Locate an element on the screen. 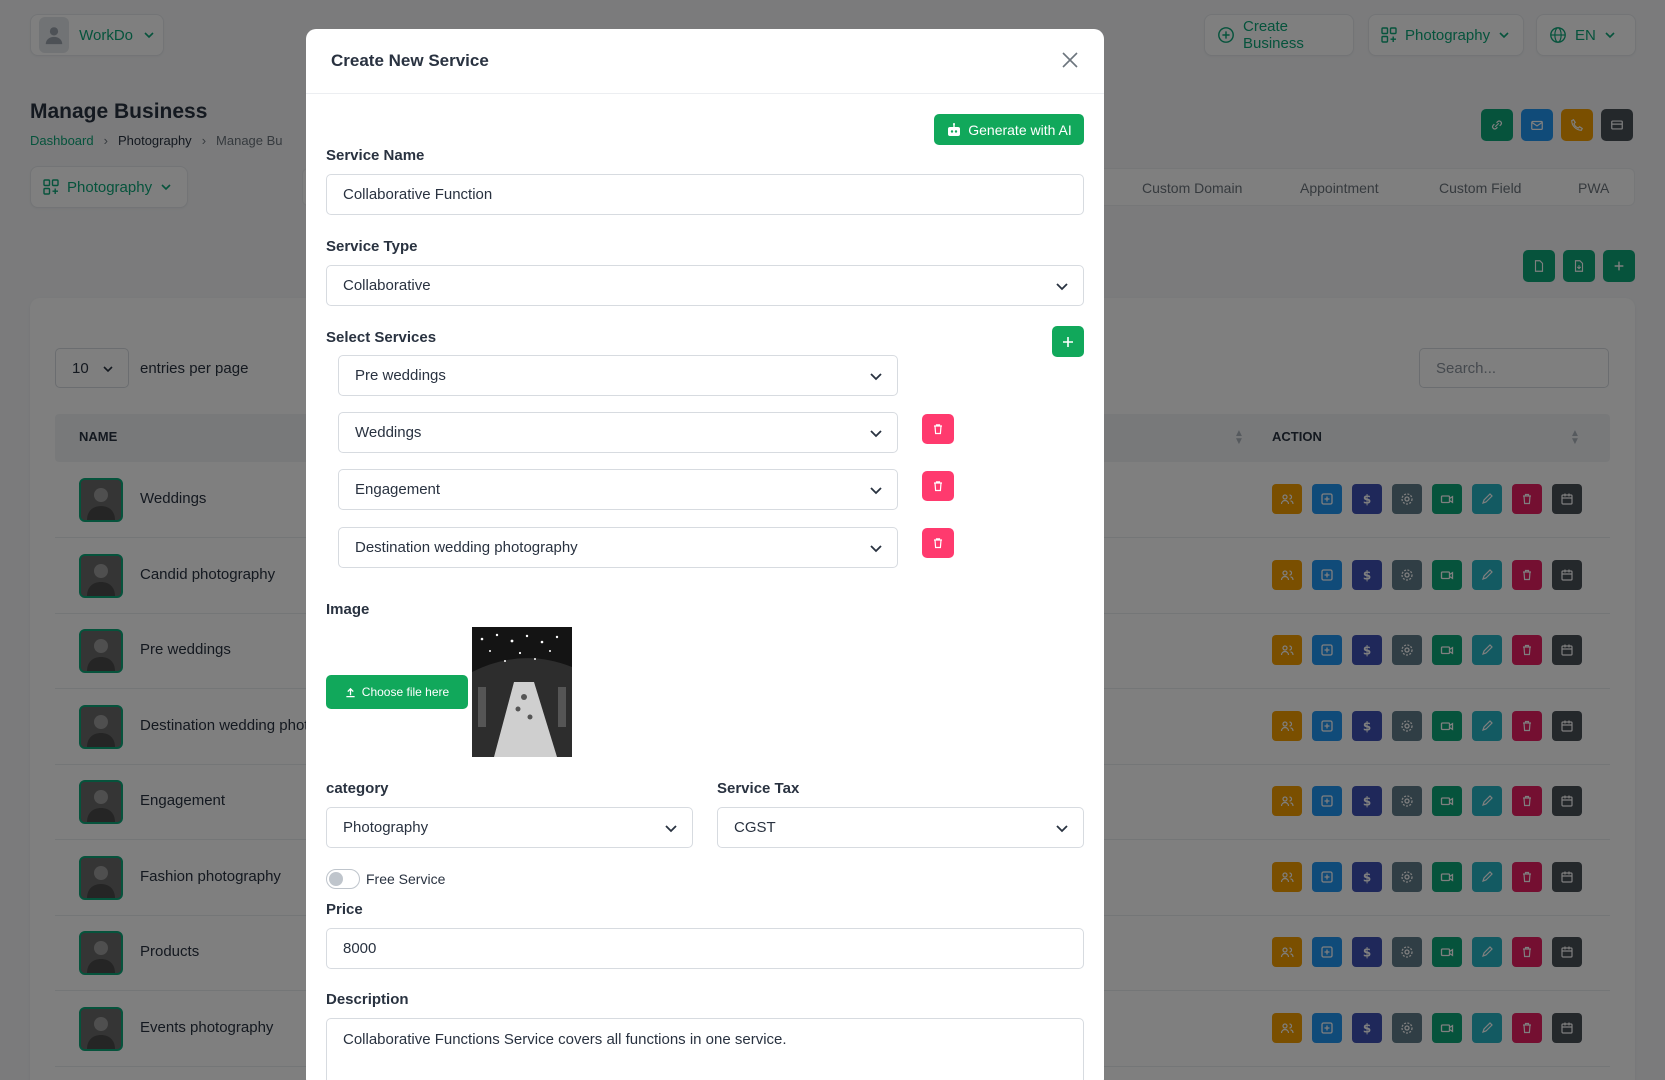  upload-icon is located at coordinates (350, 692).